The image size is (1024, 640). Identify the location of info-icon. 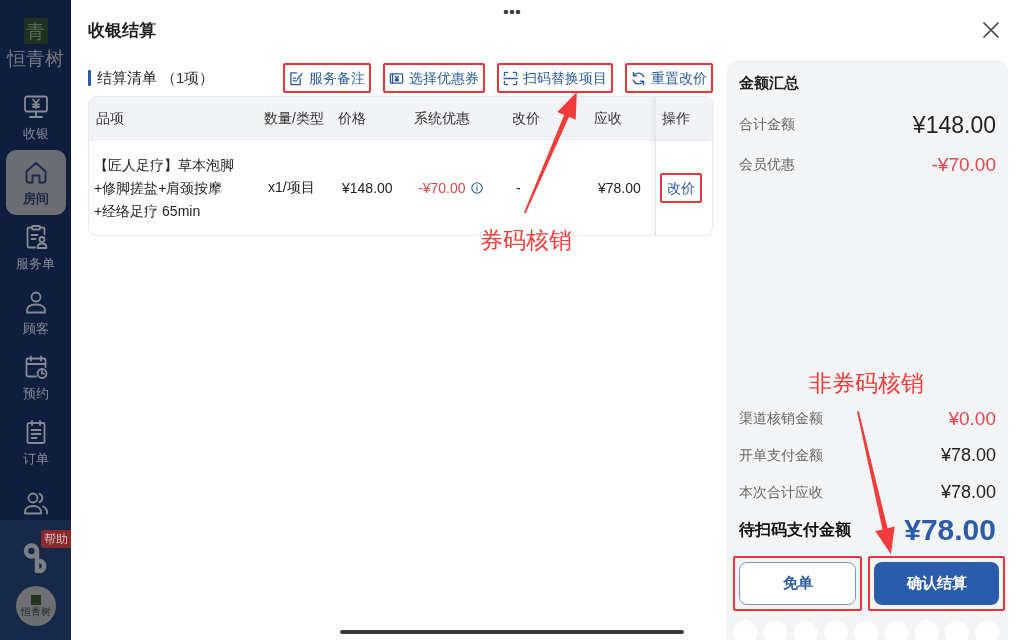
(477, 188).